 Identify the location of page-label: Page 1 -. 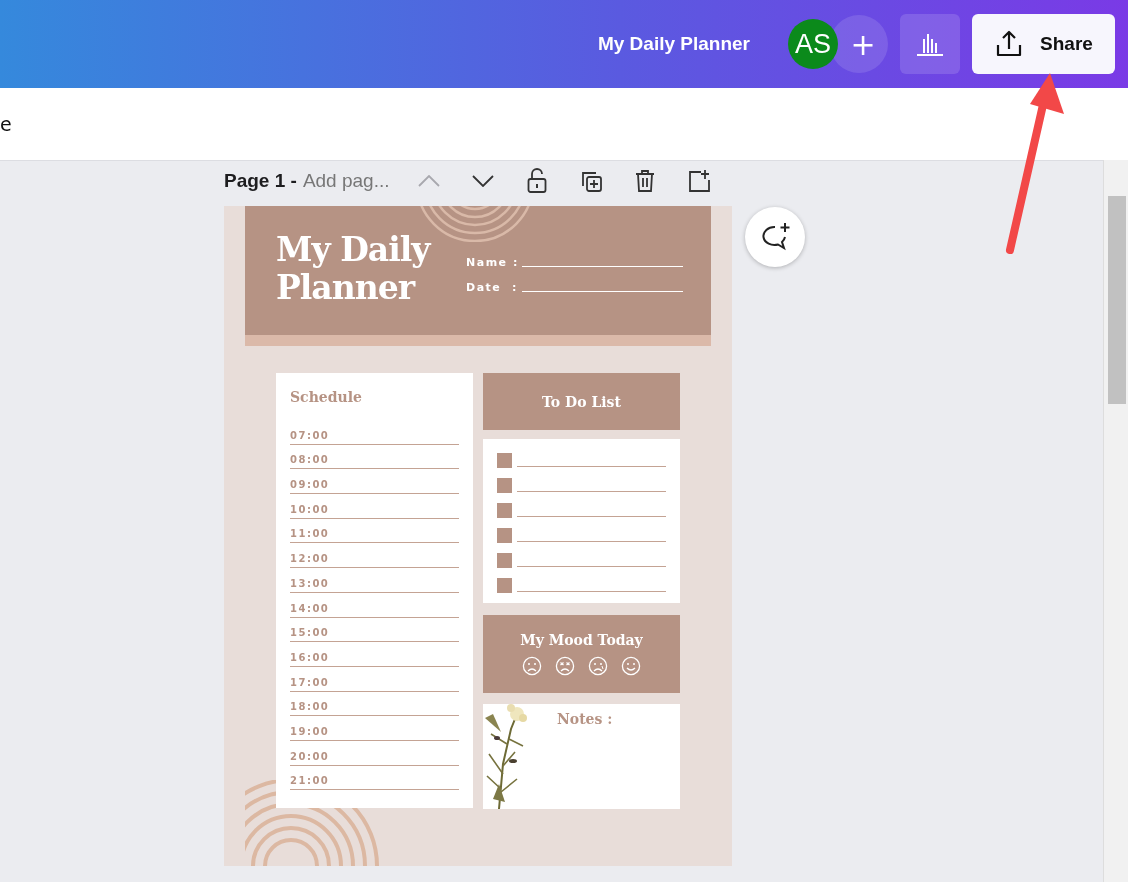
(260, 181).